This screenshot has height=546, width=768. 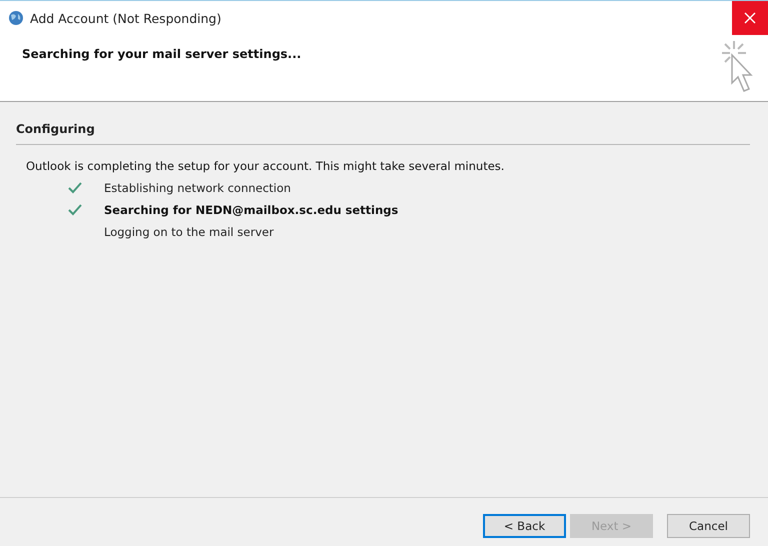 What do you see at coordinates (126, 18) in the screenshot?
I see `window-title: Add Account (Not Responding)` at bounding box center [126, 18].